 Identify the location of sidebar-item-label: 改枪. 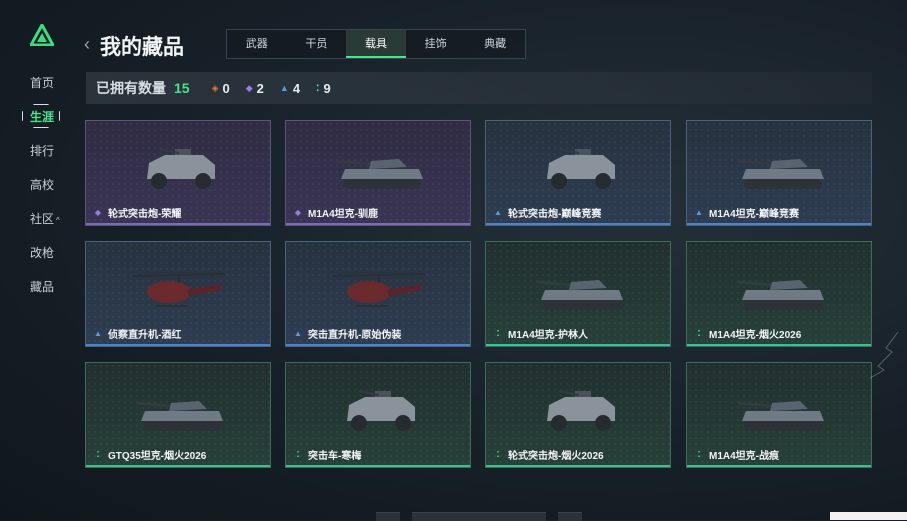
(42, 253).